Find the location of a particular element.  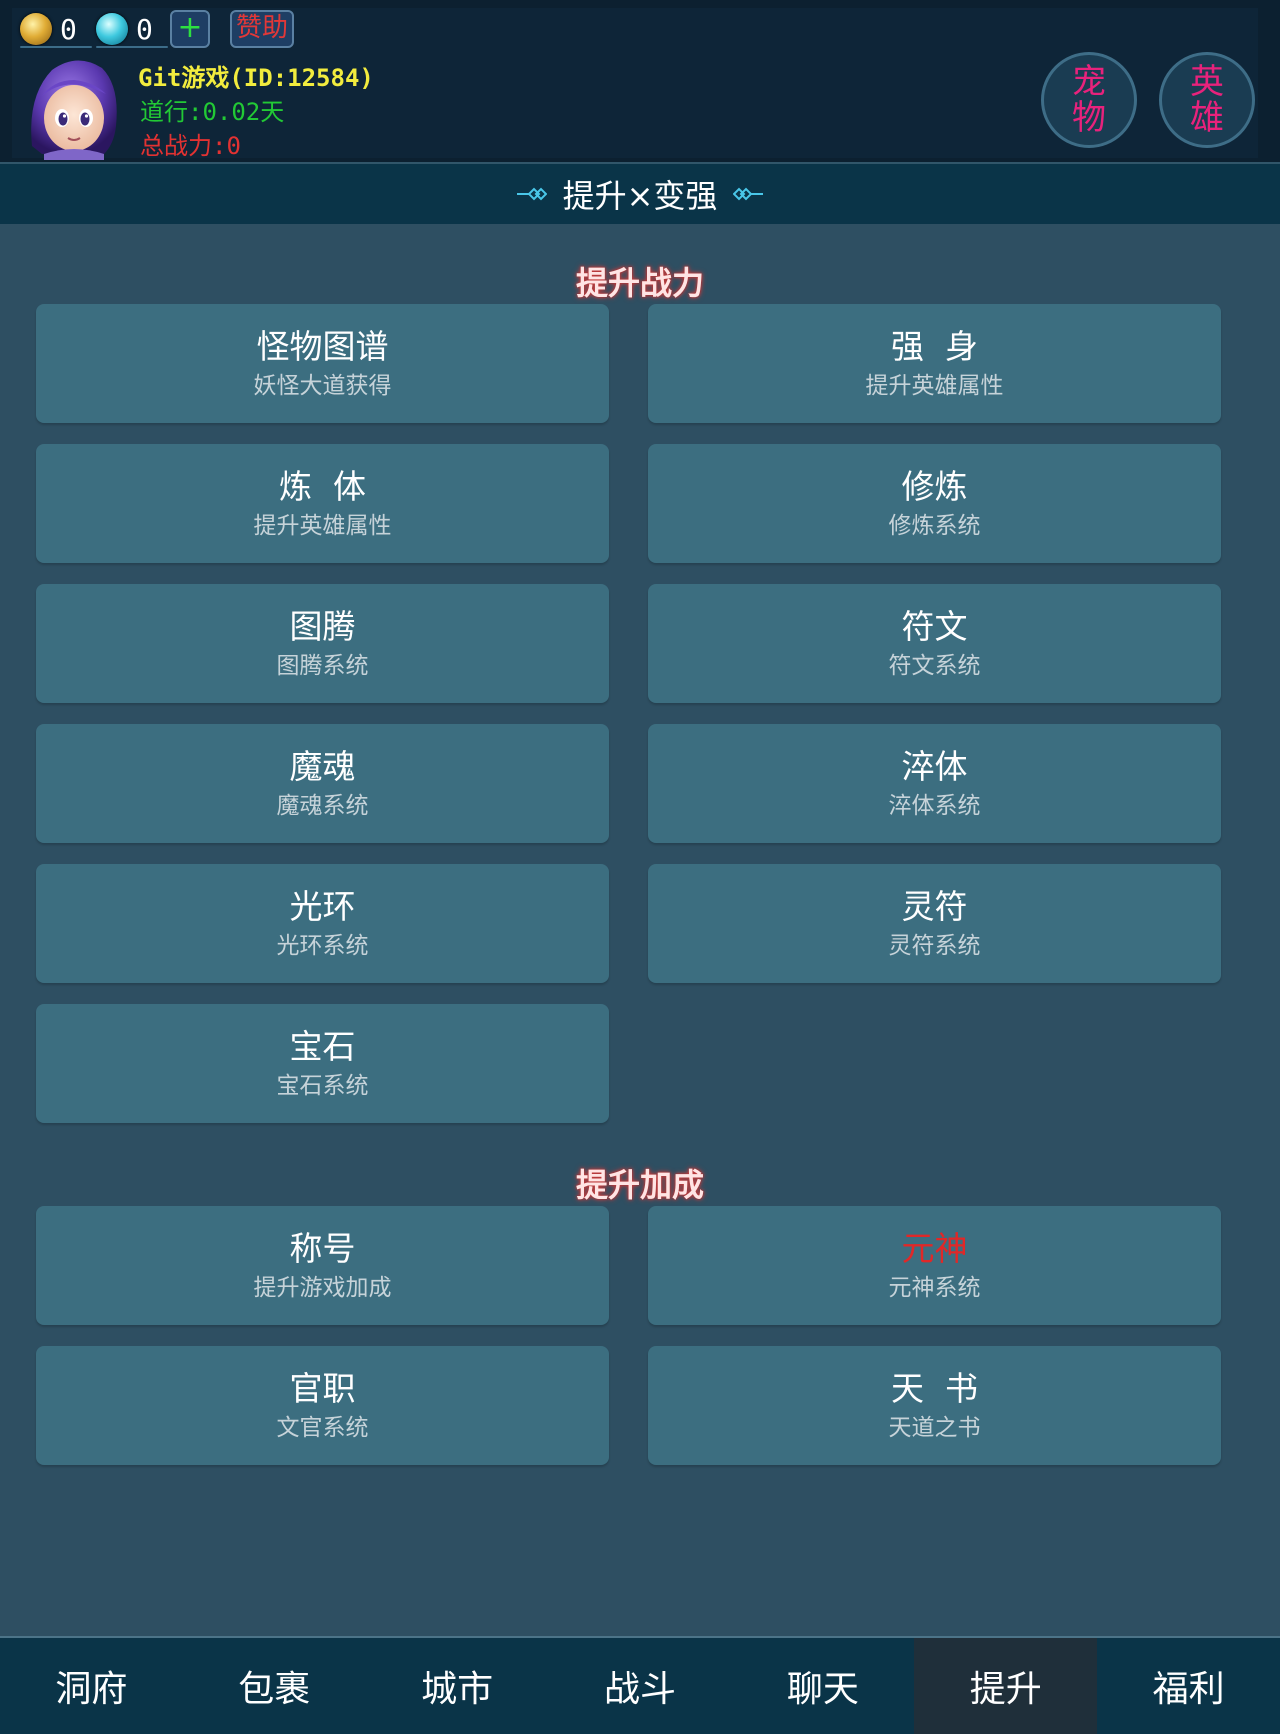

bottom-nav: 洞府 包裹 城市 战斗 聊天 提升 福利 is located at coordinates (640, 1685).